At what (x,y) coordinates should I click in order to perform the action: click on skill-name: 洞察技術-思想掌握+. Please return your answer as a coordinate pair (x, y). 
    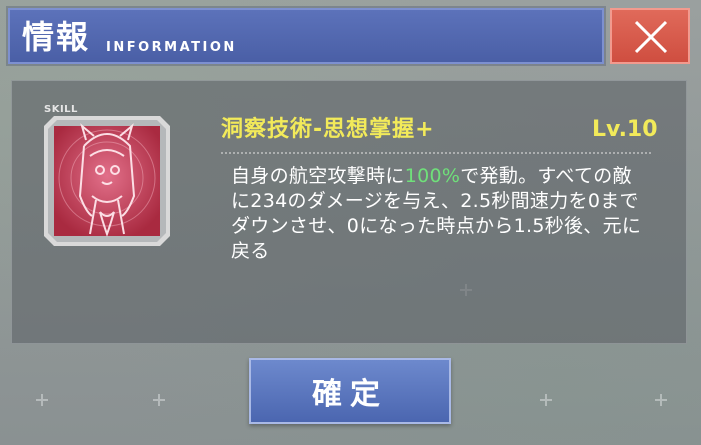
    Looking at the image, I should click on (328, 129).